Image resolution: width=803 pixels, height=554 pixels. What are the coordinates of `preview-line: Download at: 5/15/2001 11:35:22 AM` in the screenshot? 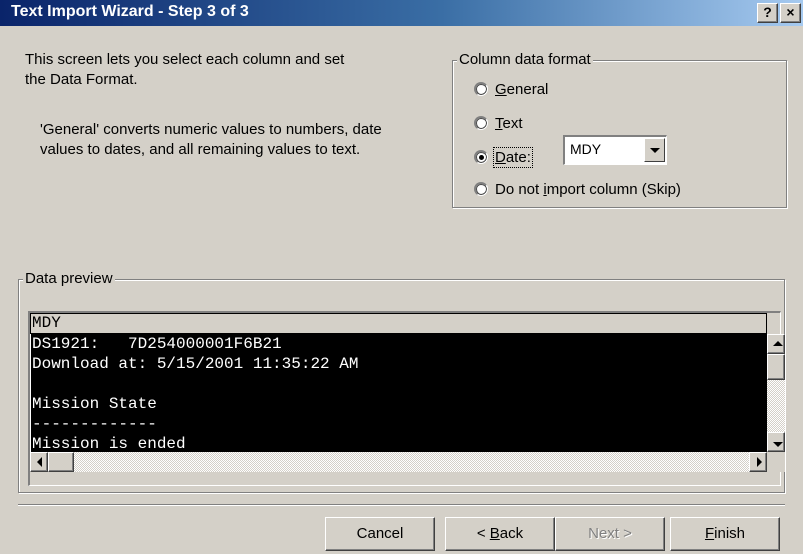 It's located at (195, 364).